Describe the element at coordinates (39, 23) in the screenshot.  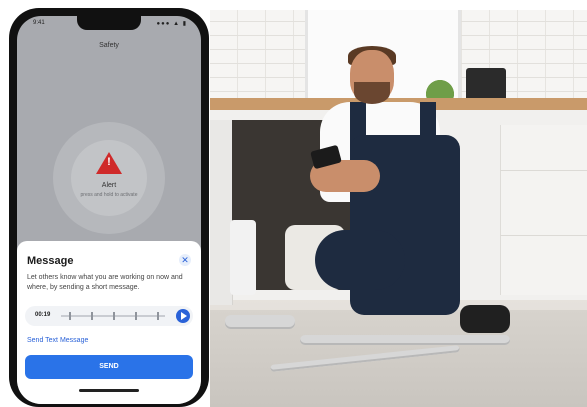
I see `status-time: 9:41` at that location.